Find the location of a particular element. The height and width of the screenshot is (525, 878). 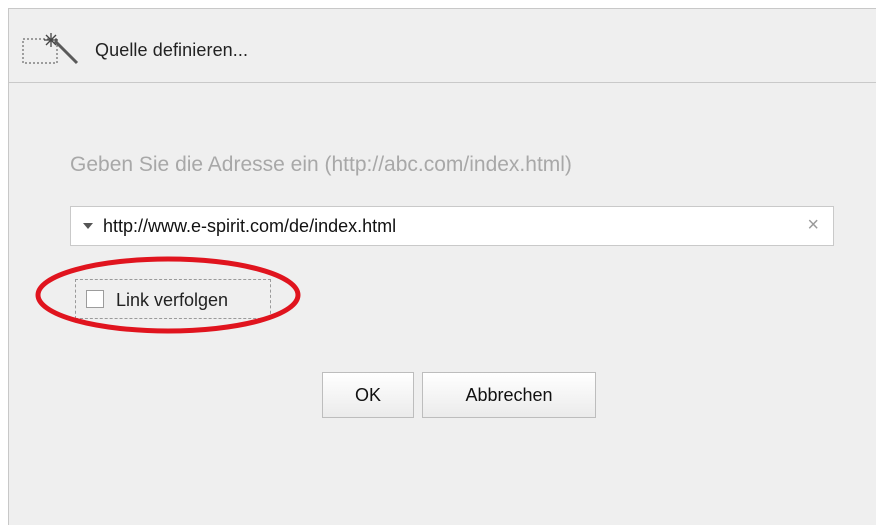

follow-link-checkbox: Link verfolgen is located at coordinates (173, 299).